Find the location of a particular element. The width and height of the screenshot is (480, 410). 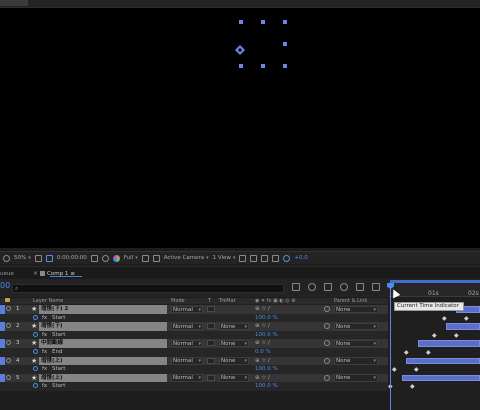

timeline-current-time: 00 is located at coordinates (5, 285).